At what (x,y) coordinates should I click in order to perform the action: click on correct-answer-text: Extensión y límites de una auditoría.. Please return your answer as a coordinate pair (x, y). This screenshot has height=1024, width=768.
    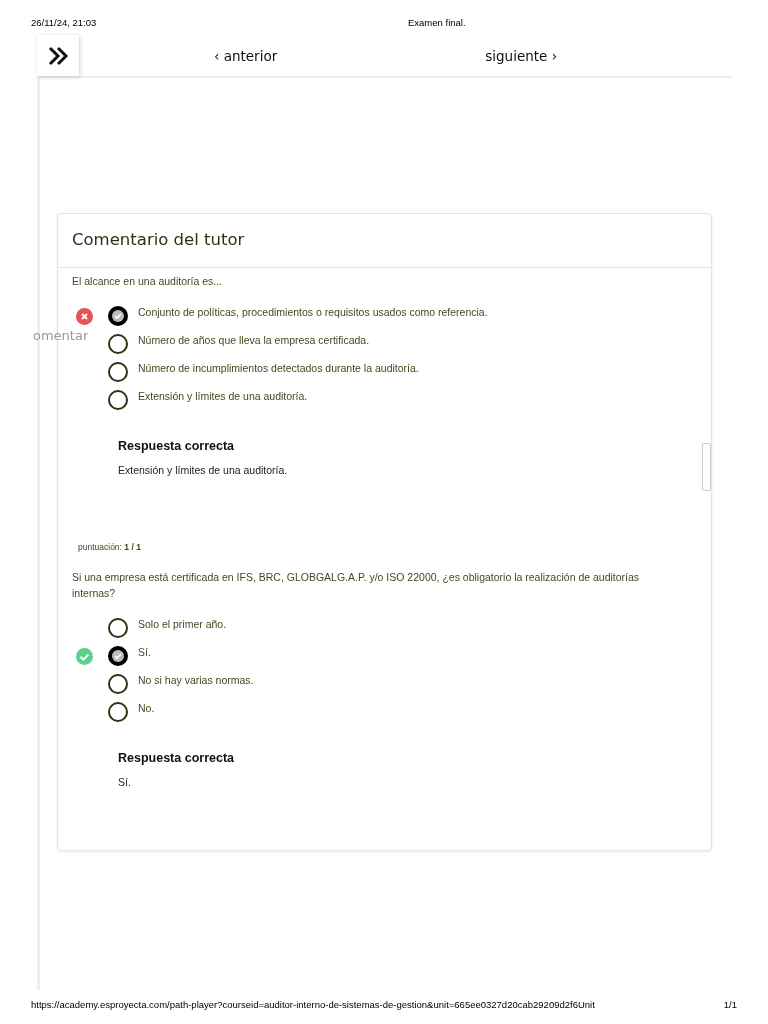
    Looking at the image, I should click on (203, 470).